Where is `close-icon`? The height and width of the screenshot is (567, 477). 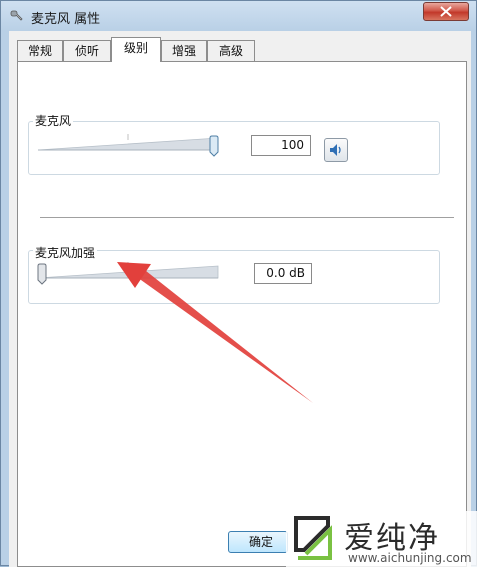 close-icon is located at coordinates (446, 11).